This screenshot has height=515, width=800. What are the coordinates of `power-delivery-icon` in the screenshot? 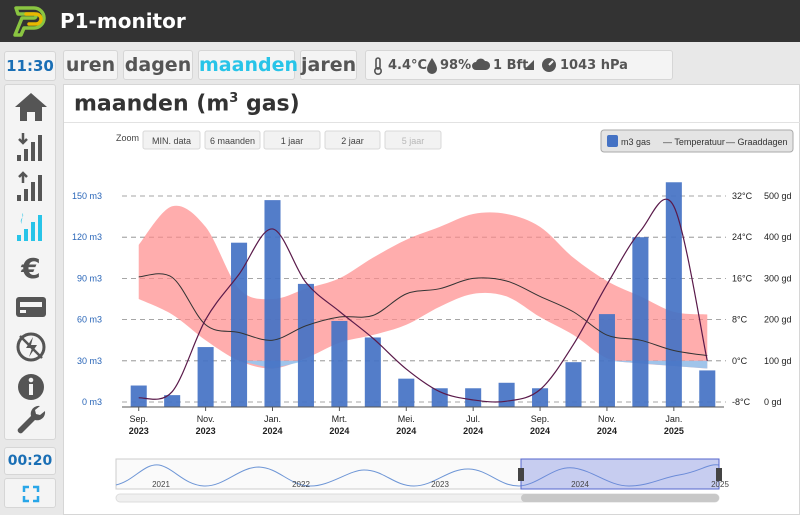 It's located at (31, 187).